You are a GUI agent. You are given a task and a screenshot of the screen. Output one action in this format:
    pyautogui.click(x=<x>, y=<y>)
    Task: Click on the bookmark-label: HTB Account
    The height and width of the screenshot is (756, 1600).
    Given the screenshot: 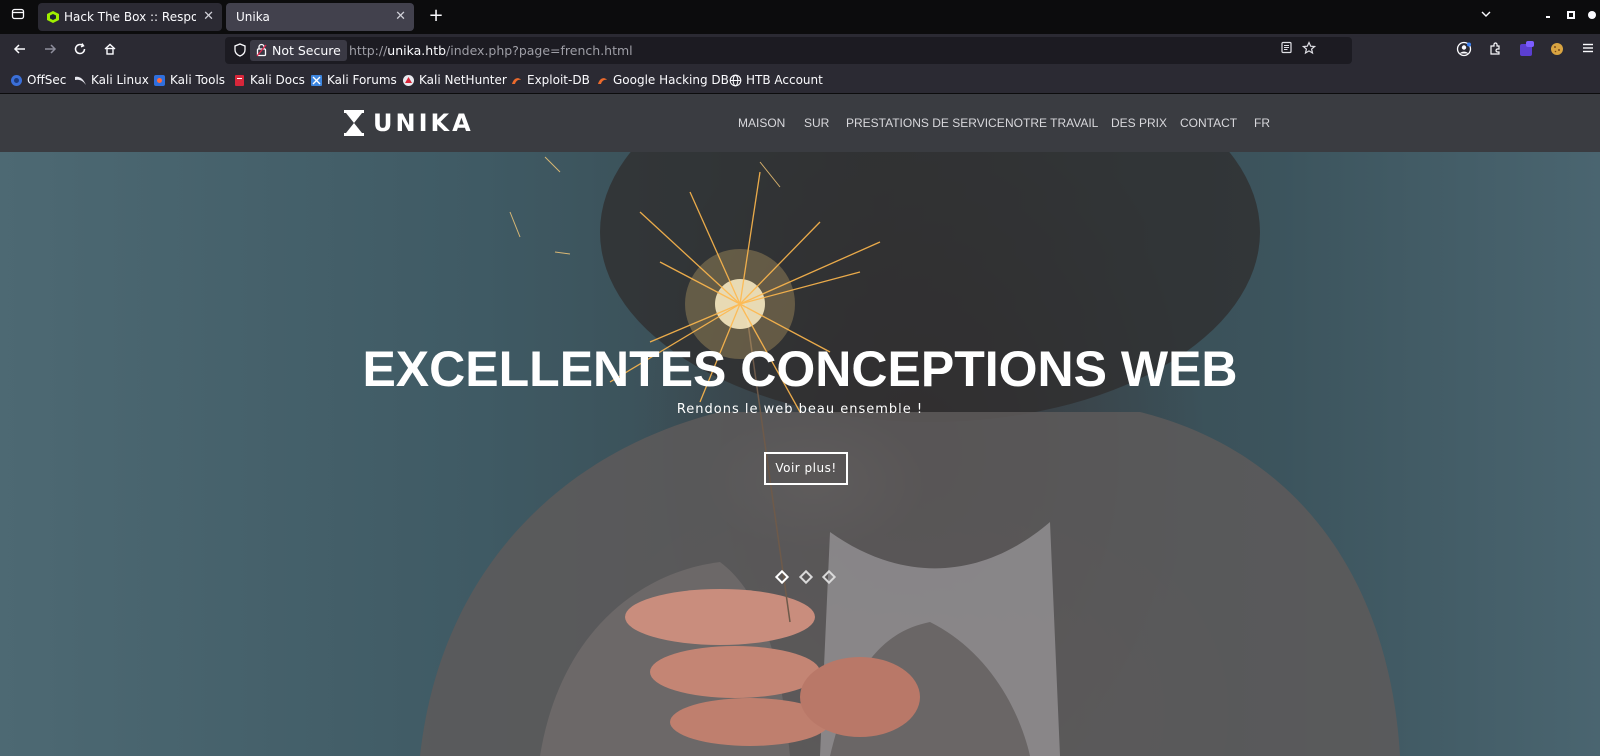 What is the action you would take?
    pyautogui.click(x=784, y=80)
    